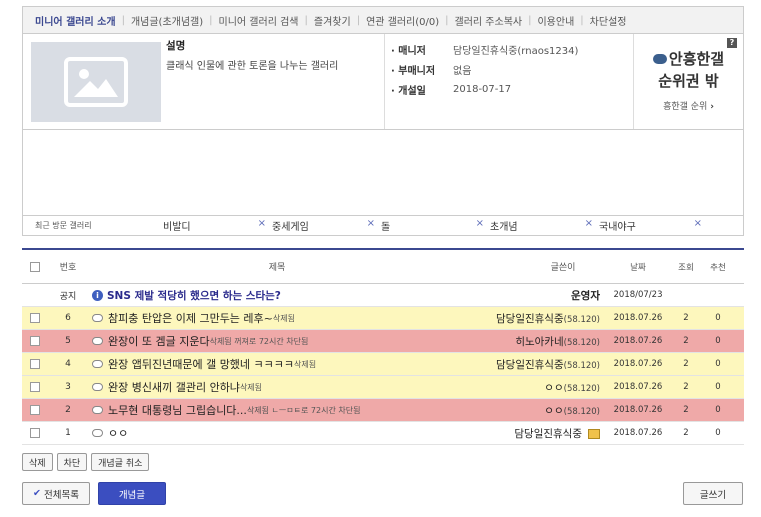  I want to click on tab-copy-address: 갤러리 주소복사, so click(489, 20).